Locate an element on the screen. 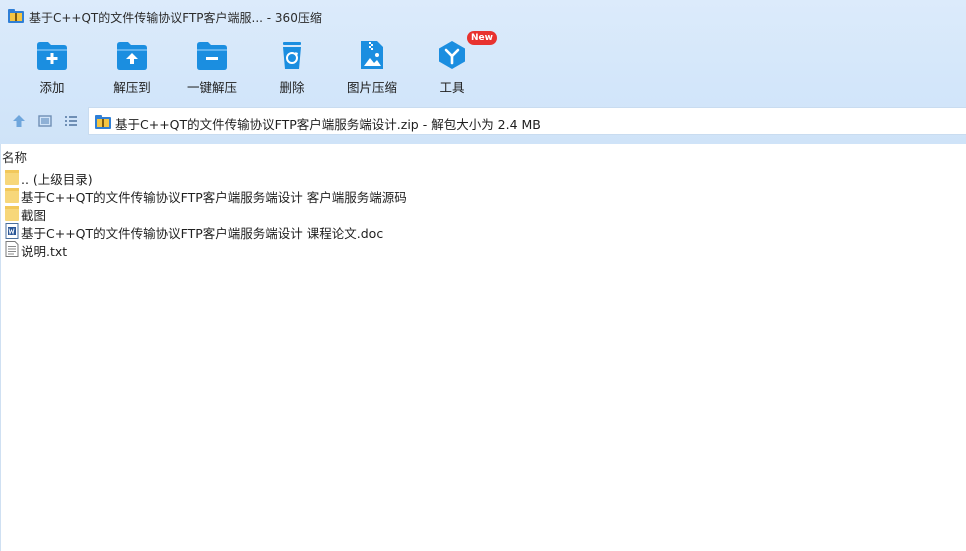  list-item: 基于C++QT的文件传输协议FTP客户端服务端设计 课程论文.doc is located at coordinates (483, 231).